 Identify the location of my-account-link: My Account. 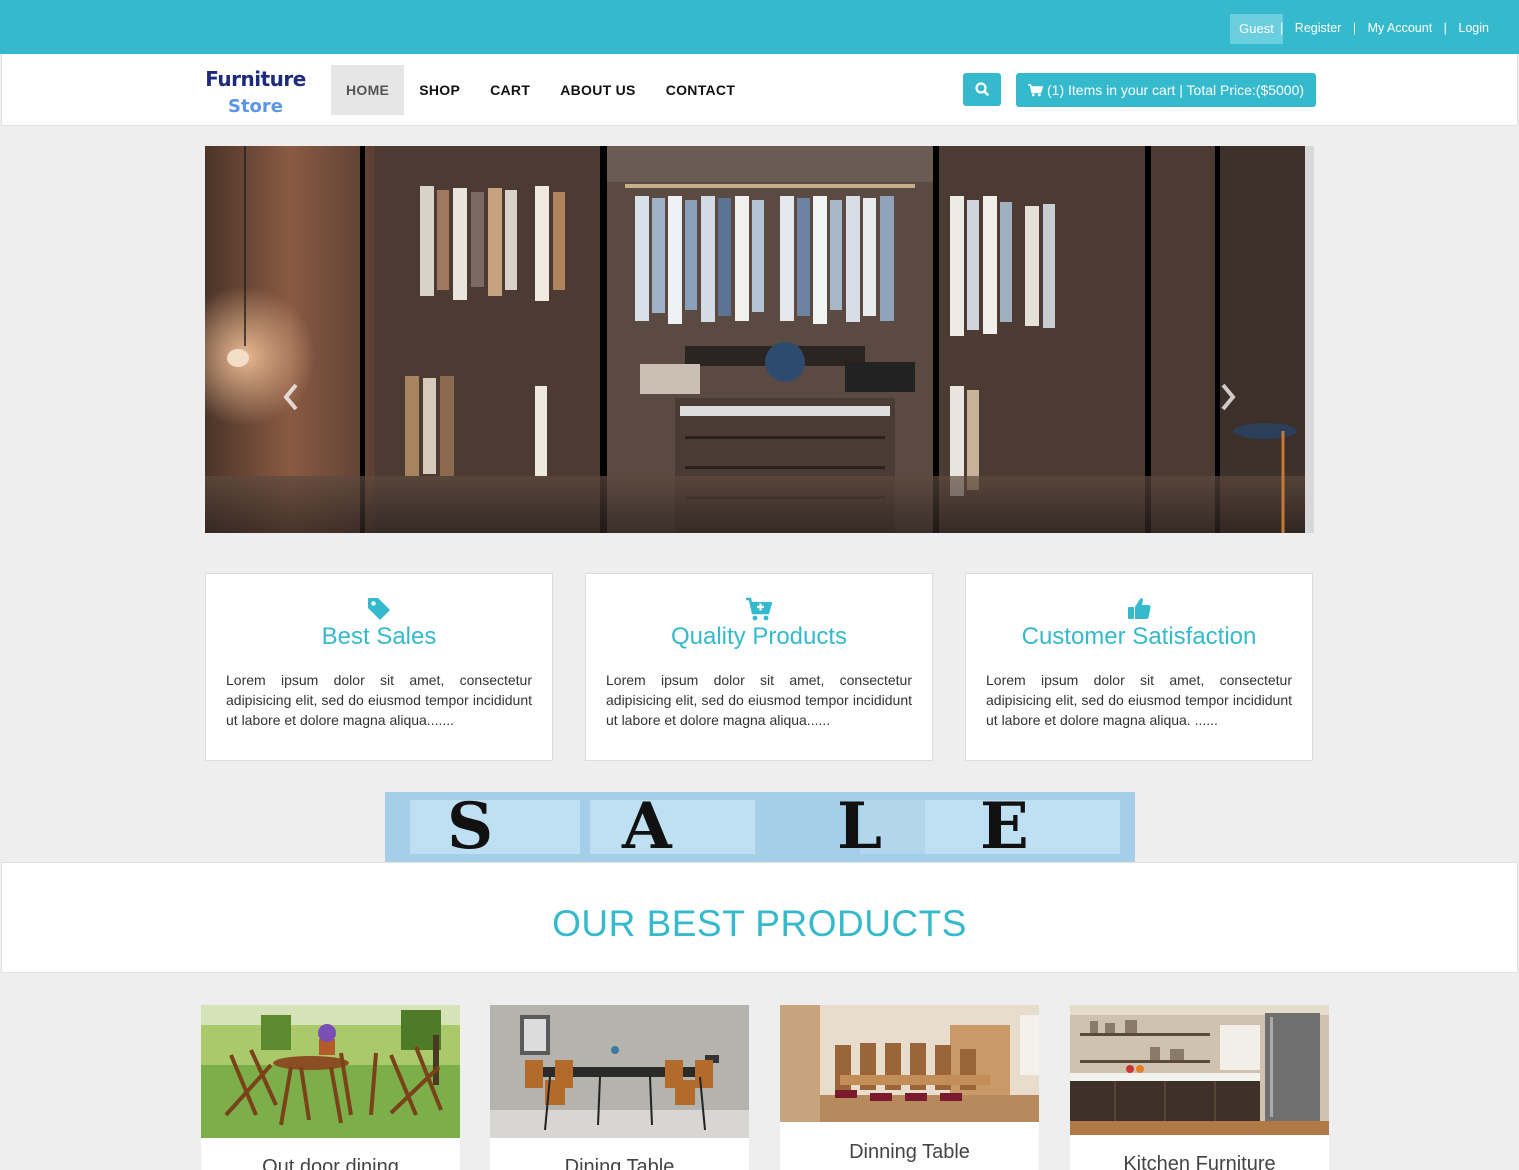
(1400, 28).